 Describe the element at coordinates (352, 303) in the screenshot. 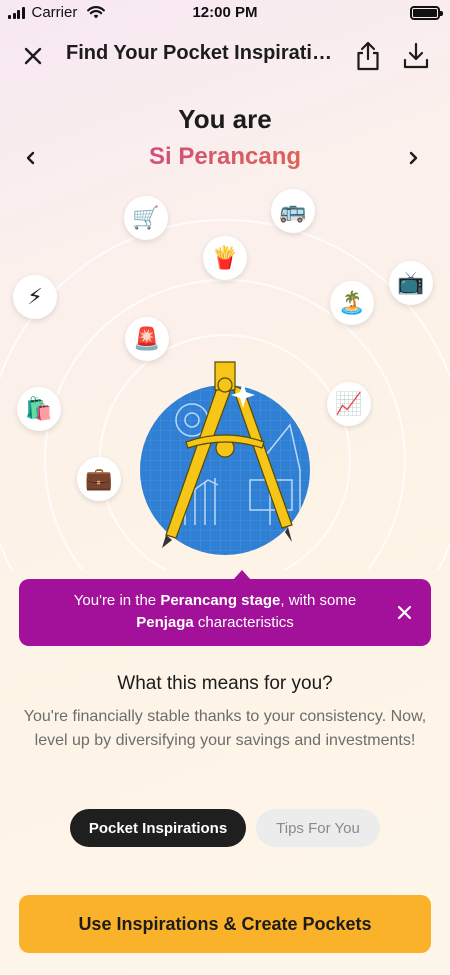

I see `island-icon: 🏝️` at that location.